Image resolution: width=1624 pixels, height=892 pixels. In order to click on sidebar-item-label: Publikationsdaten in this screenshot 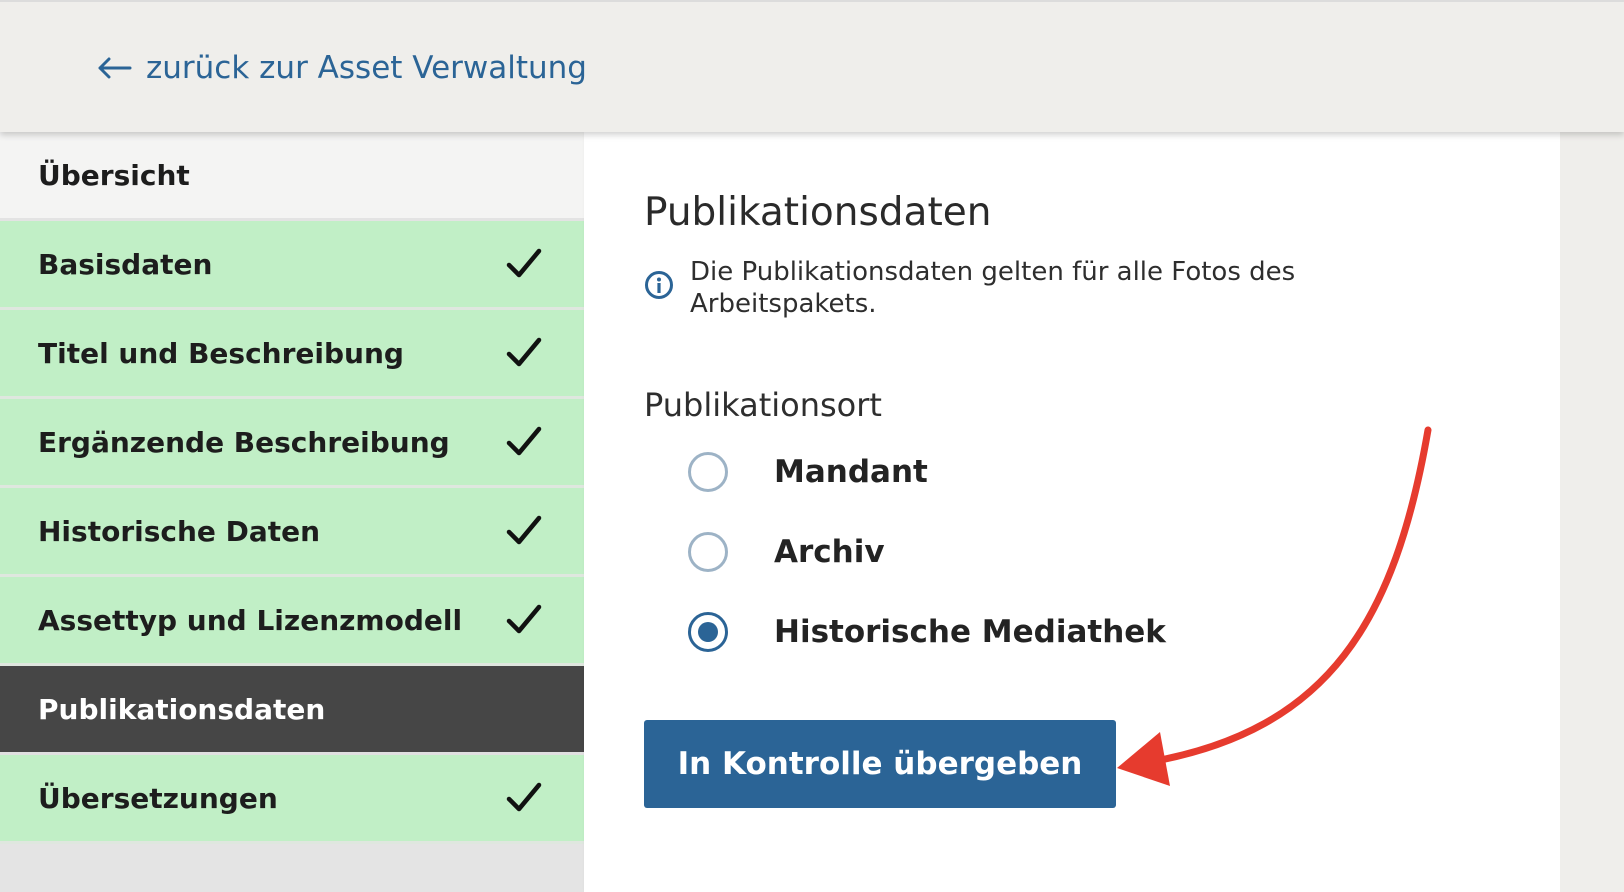, I will do `click(182, 709)`.